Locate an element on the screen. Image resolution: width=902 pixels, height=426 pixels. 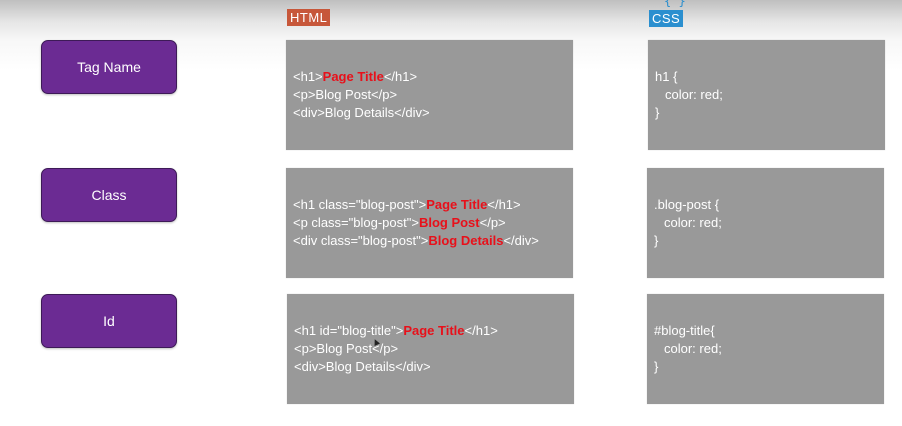
code-line: #blog-title{ is located at coordinates (688, 331).